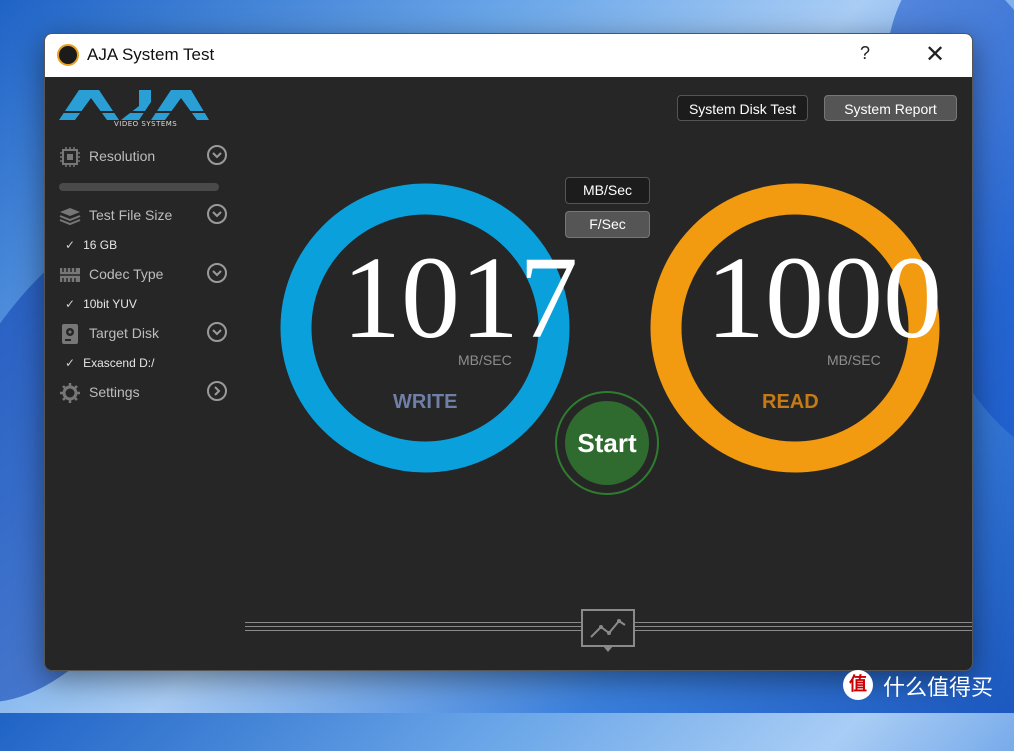  I want to click on system-disk-test-button: System Disk Test, so click(742, 108).